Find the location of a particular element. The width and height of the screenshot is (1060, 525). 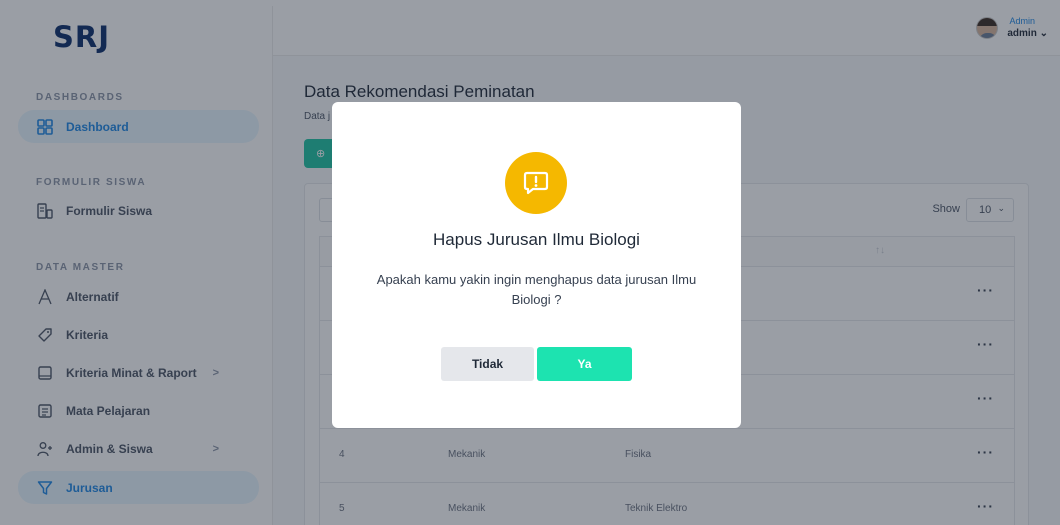

exclamation-chat-icon is located at coordinates (536, 183).